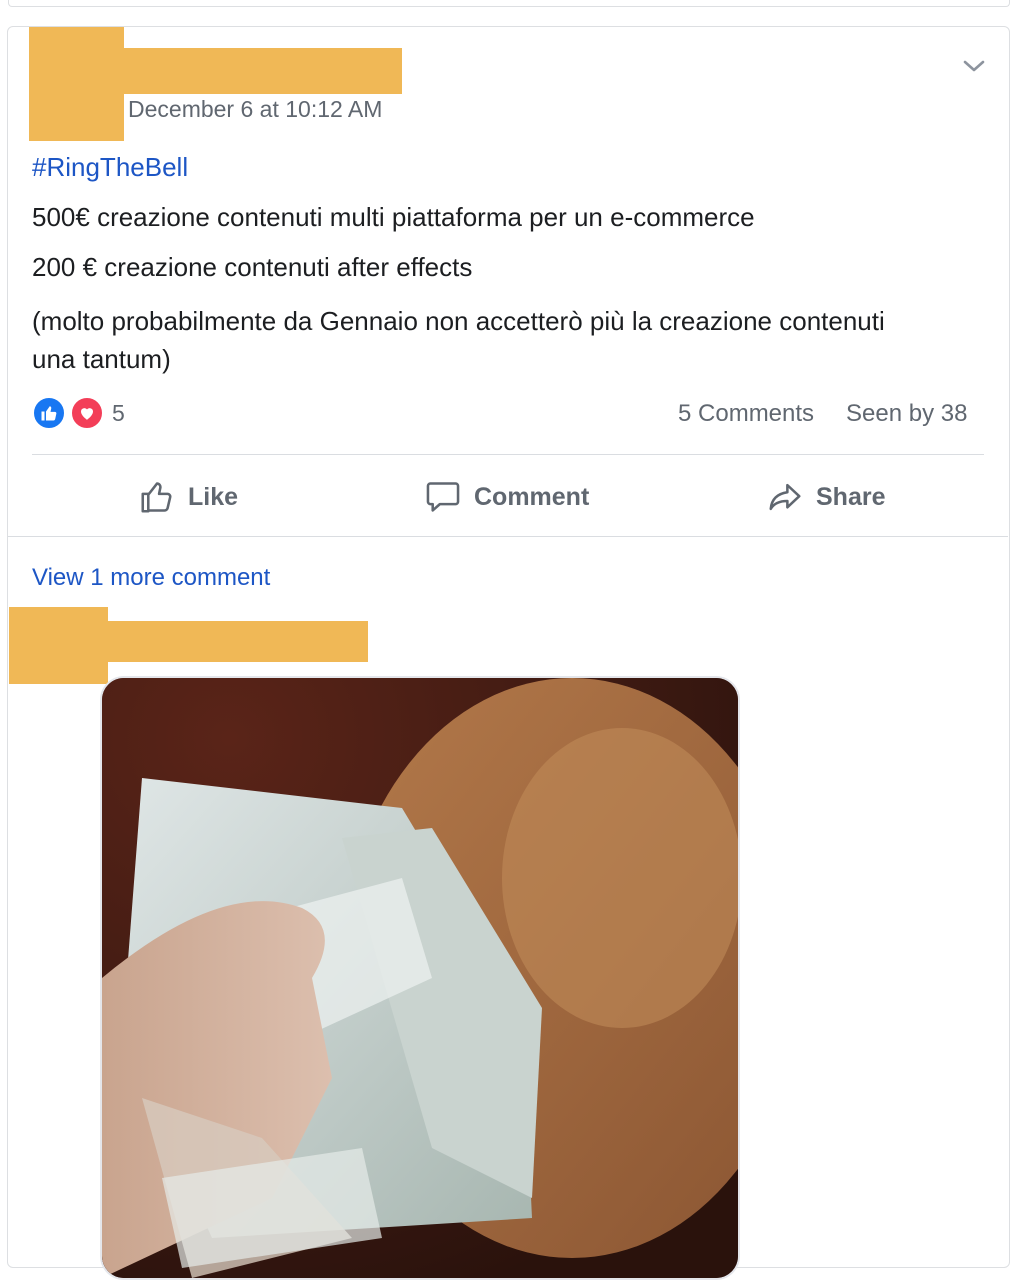  I want to click on commenter-avatar-redacted, so click(58, 645).